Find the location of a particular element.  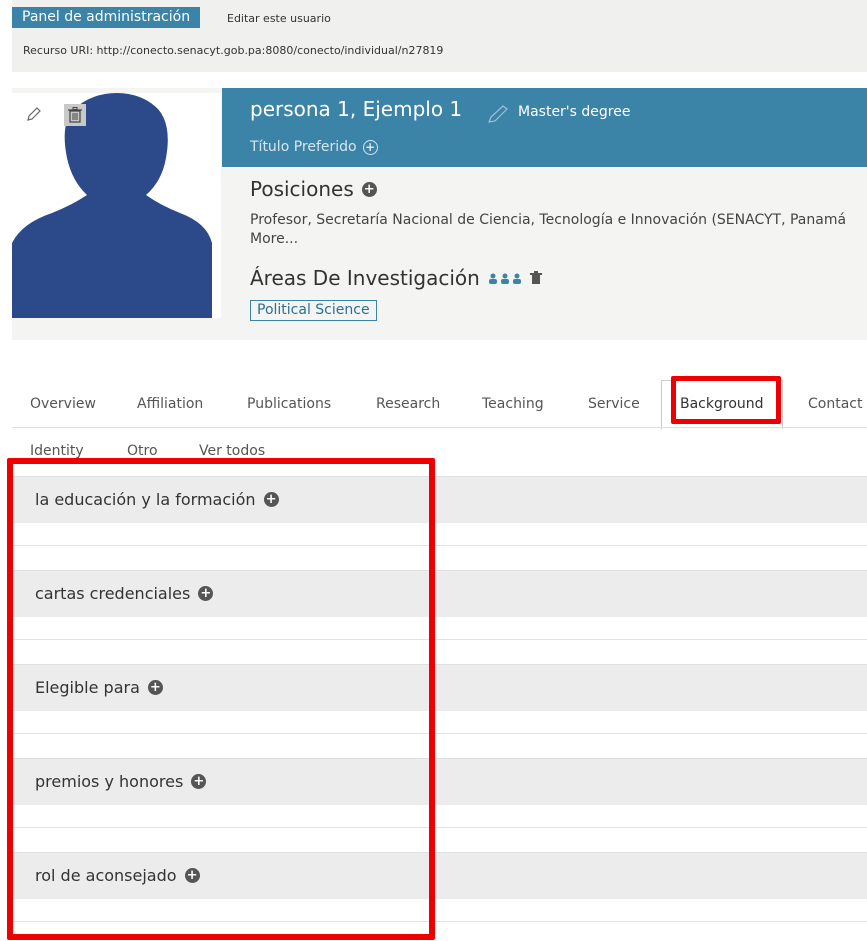

tabs-divider is located at coordinates (439, 427).